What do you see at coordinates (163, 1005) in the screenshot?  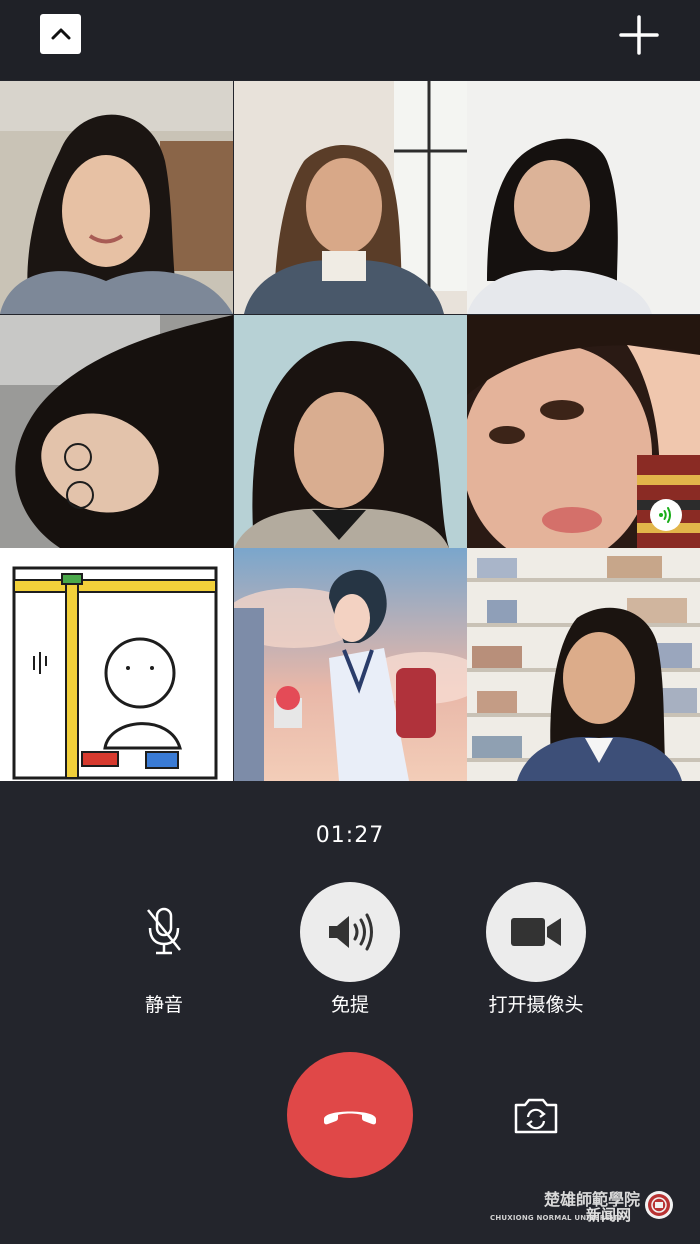 I see `mute-label: 静音` at bounding box center [163, 1005].